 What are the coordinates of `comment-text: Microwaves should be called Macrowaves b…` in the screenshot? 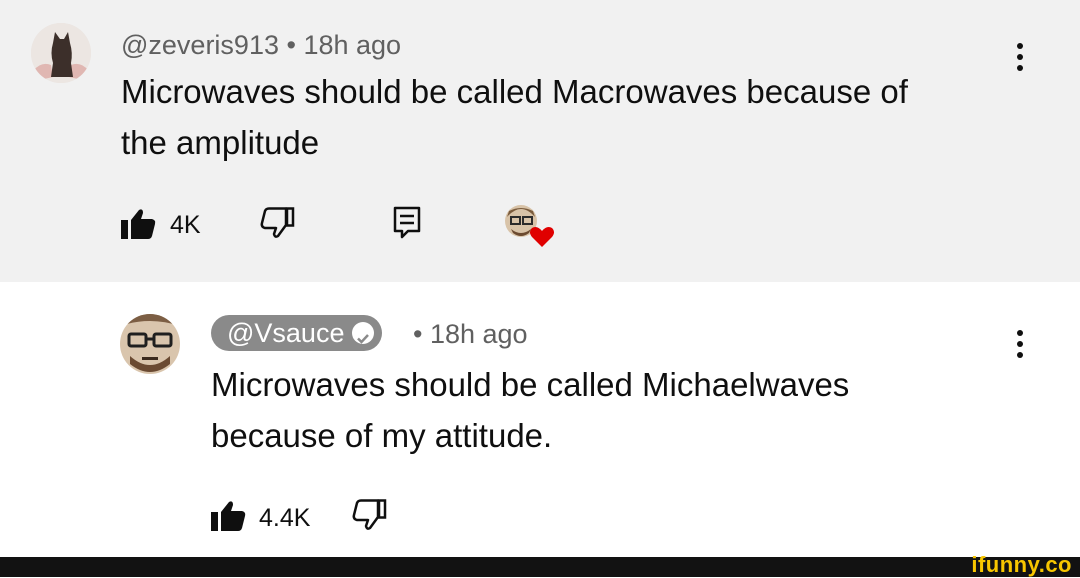 It's located at (514, 117).